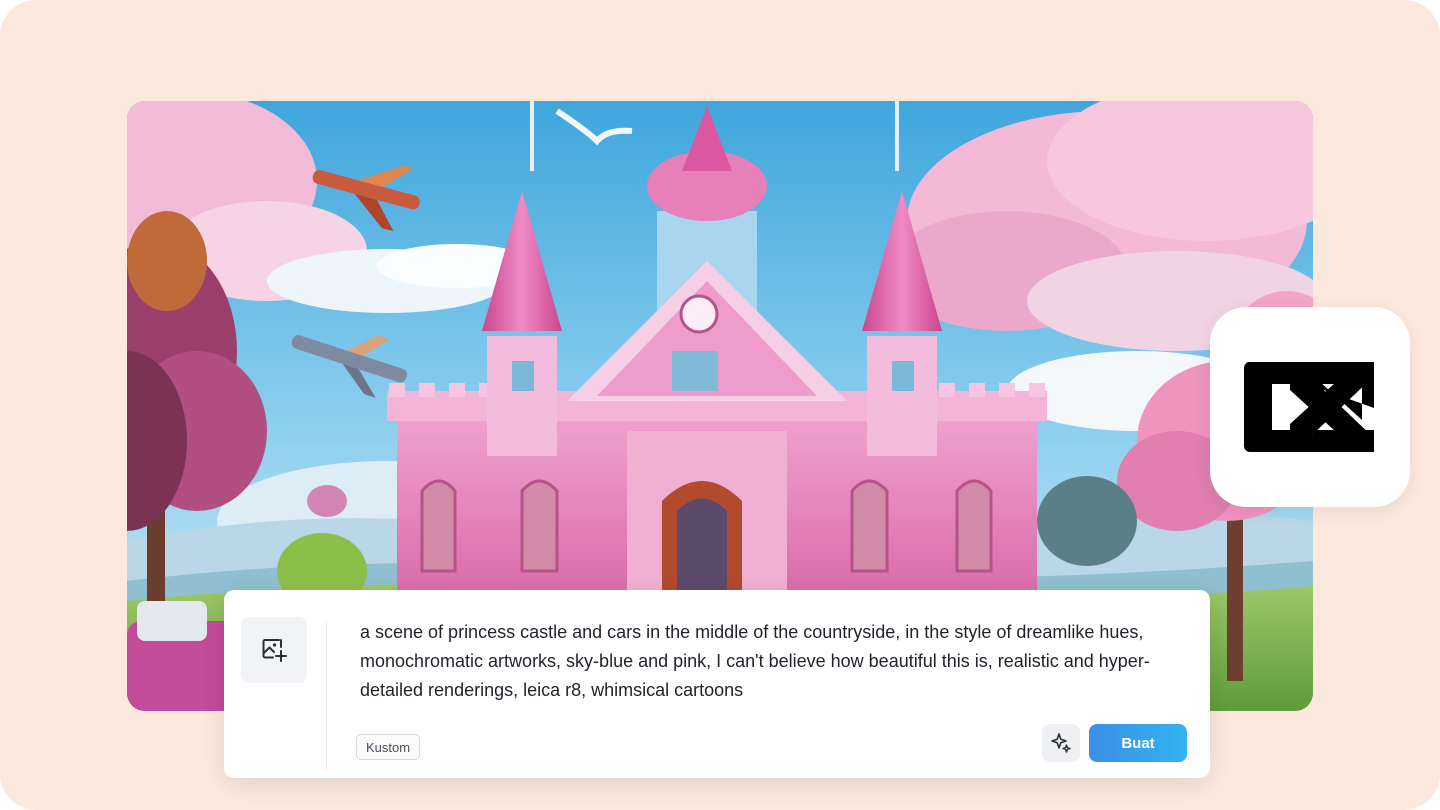  Describe the element at coordinates (388, 747) in the screenshot. I see `style-tag-chip: Kustom` at that location.